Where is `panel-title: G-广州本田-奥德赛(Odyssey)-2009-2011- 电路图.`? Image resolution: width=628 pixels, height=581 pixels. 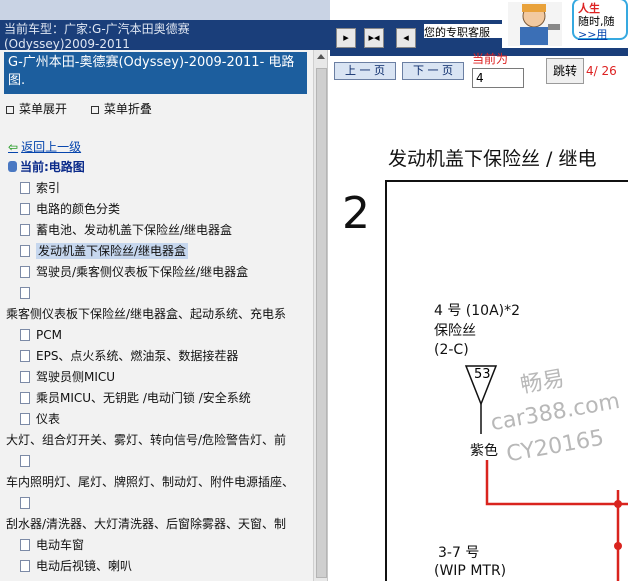
panel-title: G-广州本田-奥德赛(Odyssey)-2009-2011- 电路图. is located at coordinates (155, 73).